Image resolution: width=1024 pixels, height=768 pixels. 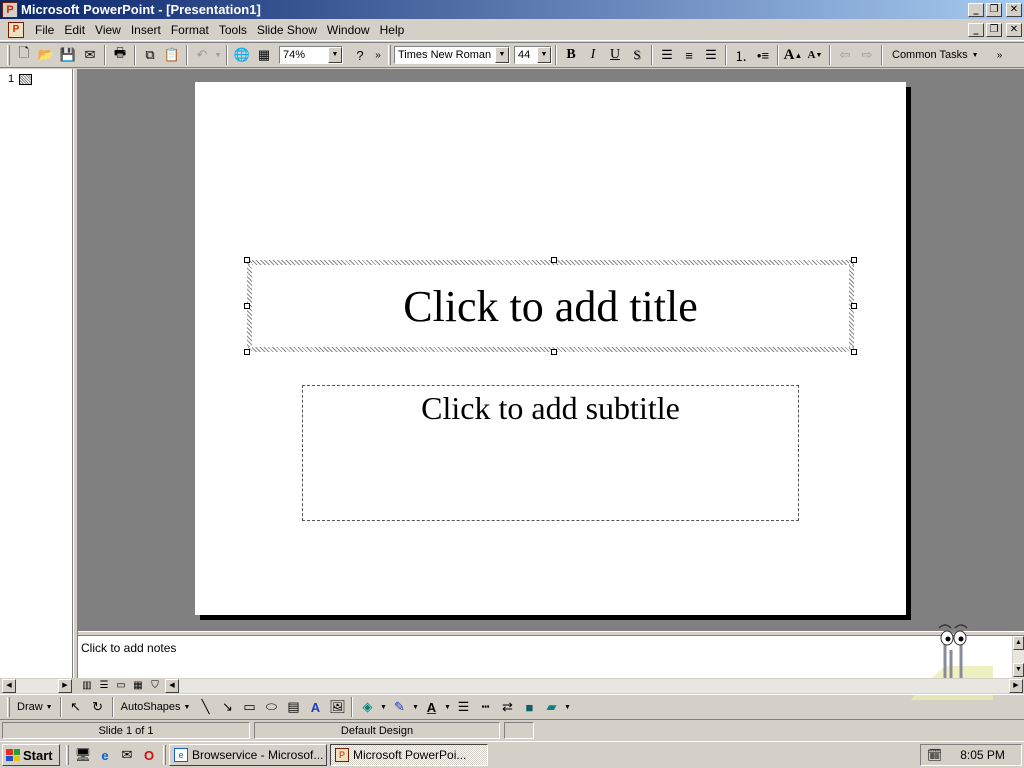 What do you see at coordinates (1014, 9) in the screenshot?
I see `close-button: ✕` at bounding box center [1014, 9].